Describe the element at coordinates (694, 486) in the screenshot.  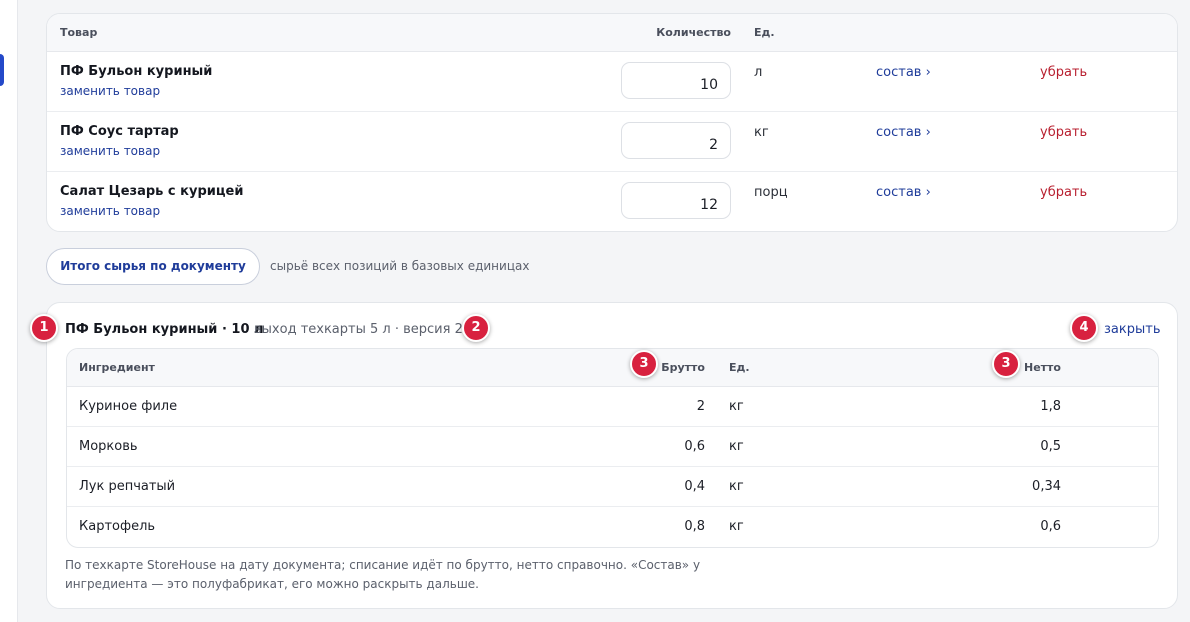
I see `ingredient-brutto: 0,4` at that location.